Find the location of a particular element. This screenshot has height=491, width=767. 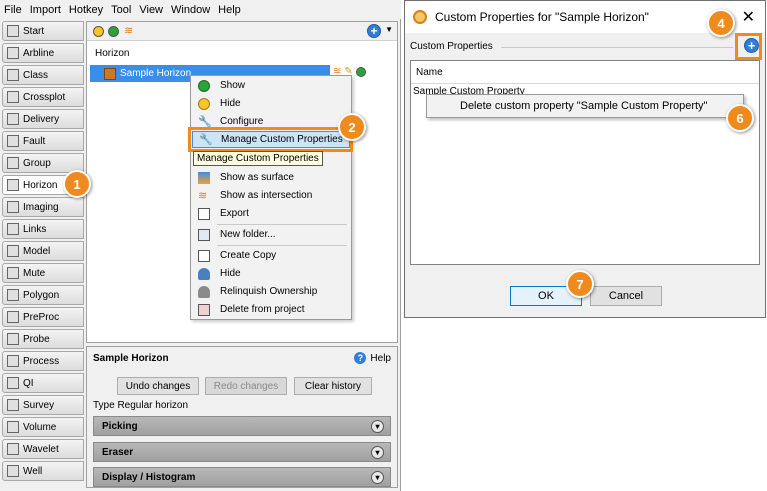

section-picking: Picking ▾ is located at coordinates (242, 426).